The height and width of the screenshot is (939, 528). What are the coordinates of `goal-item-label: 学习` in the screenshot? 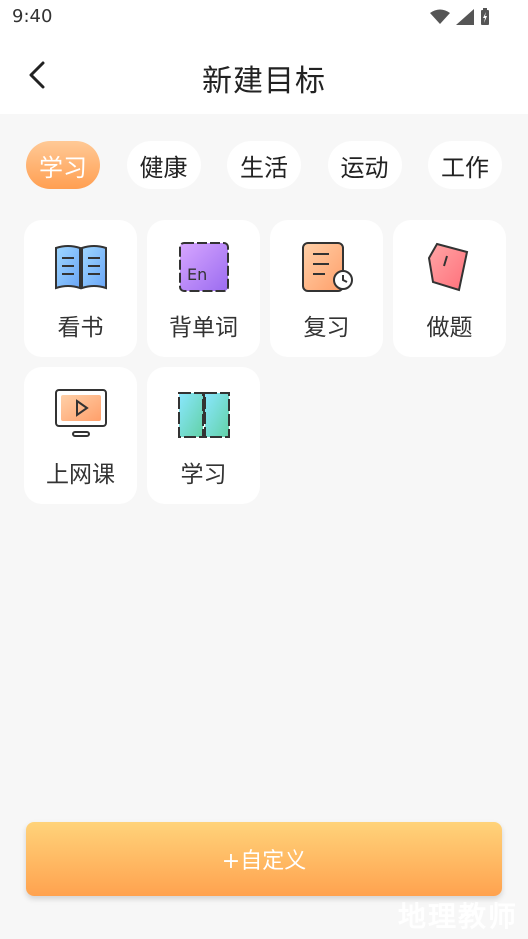 It's located at (203, 475).